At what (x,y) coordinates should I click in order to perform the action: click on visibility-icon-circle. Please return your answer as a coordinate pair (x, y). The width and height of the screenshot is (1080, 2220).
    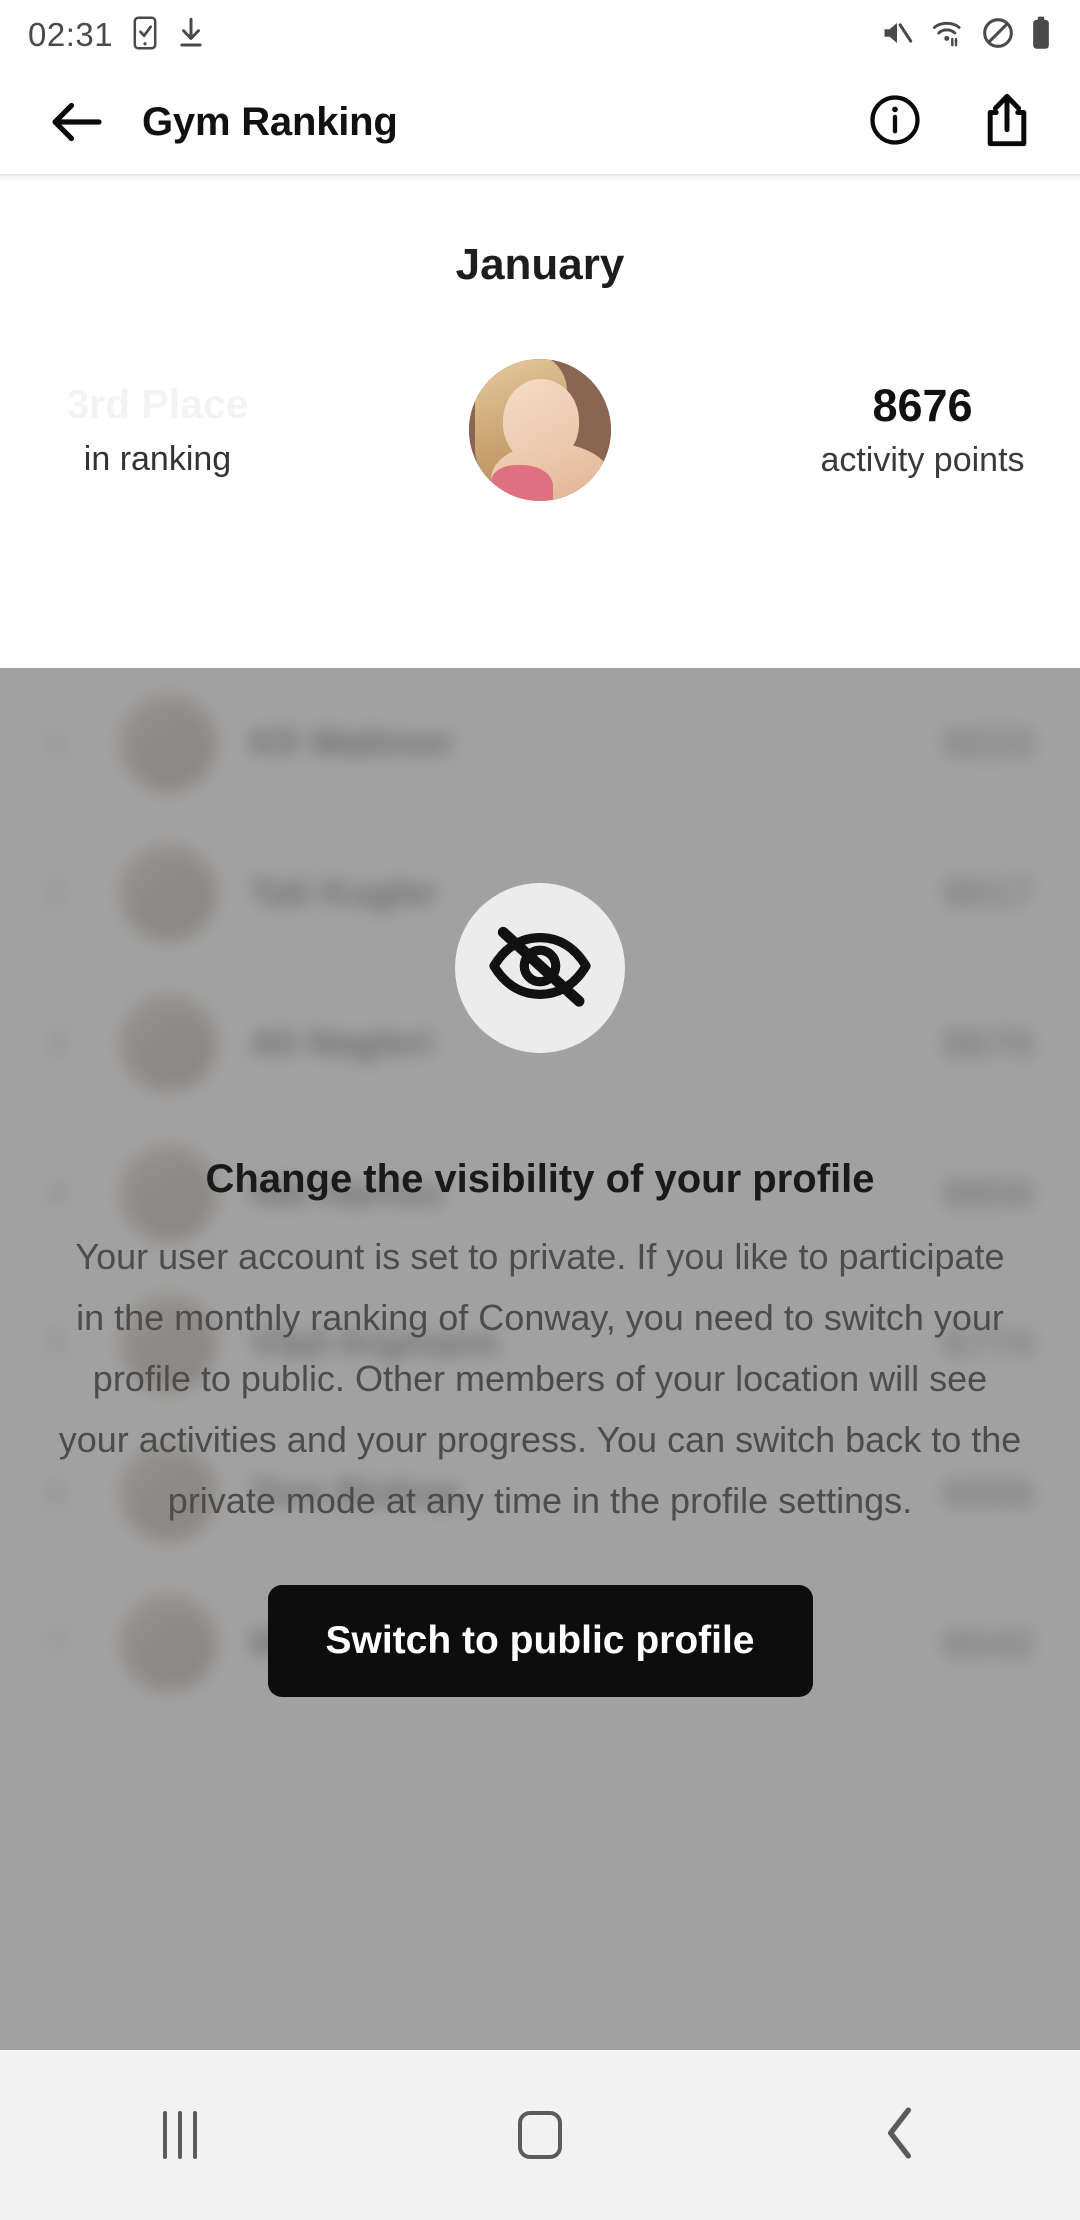
    Looking at the image, I should click on (540, 968).